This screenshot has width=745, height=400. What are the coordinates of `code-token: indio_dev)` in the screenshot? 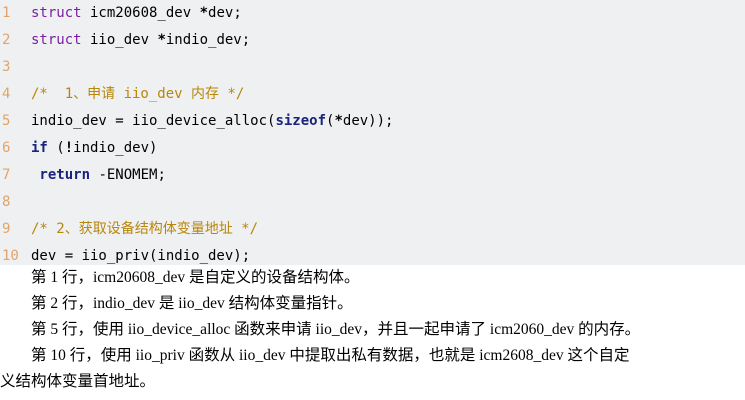 It's located at (115, 148).